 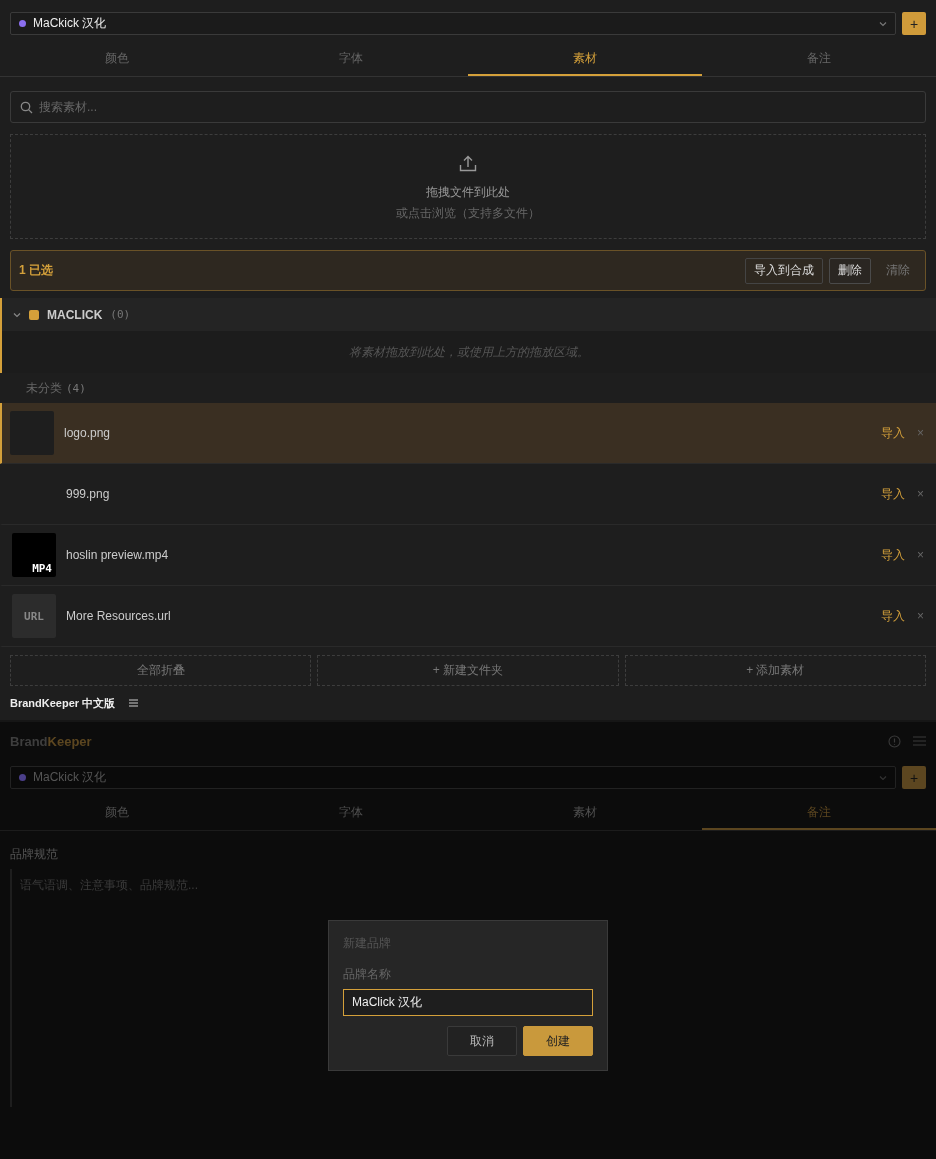 I want to click on footer-button: + 添加素材, so click(x=775, y=670).